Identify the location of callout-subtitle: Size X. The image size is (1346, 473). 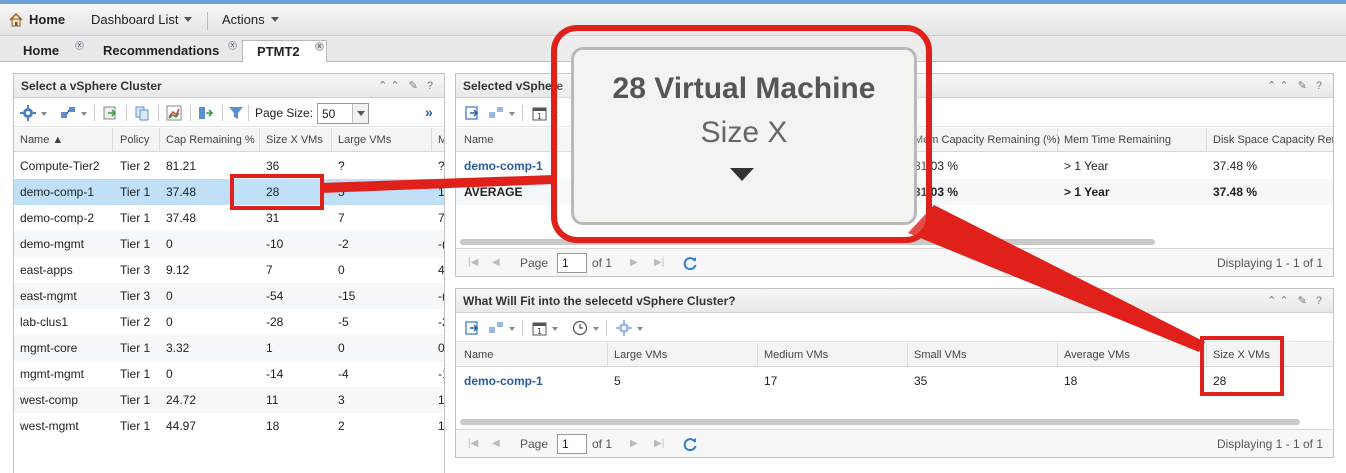
(744, 132).